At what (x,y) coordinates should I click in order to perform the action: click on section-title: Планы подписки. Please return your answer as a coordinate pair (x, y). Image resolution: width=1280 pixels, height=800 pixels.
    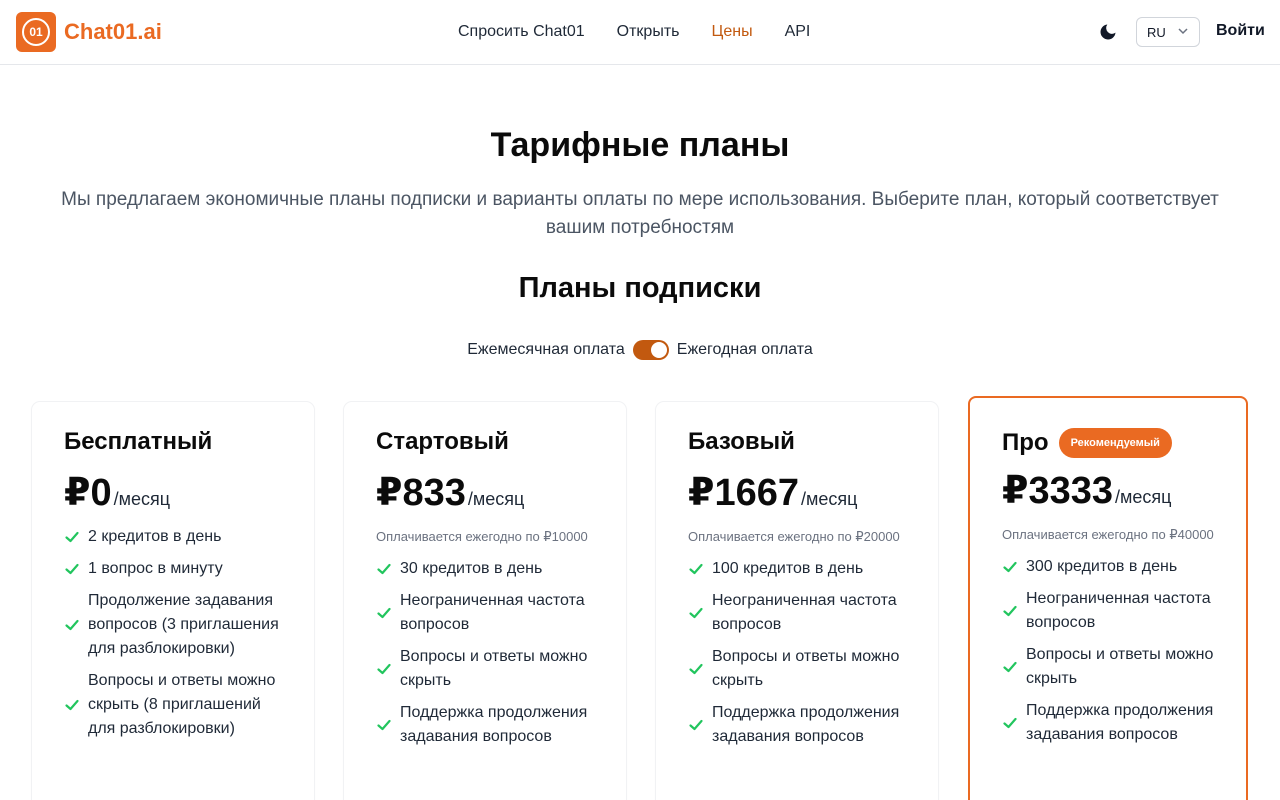
    Looking at the image, I should click on (640, 288).